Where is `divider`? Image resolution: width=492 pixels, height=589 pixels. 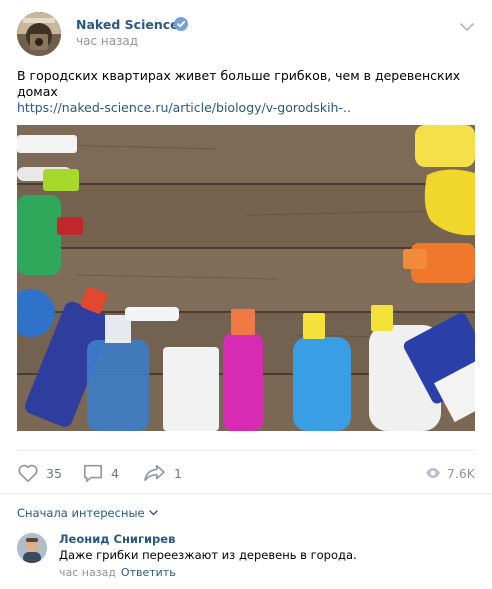 divider is located at coordinates (246, 493).